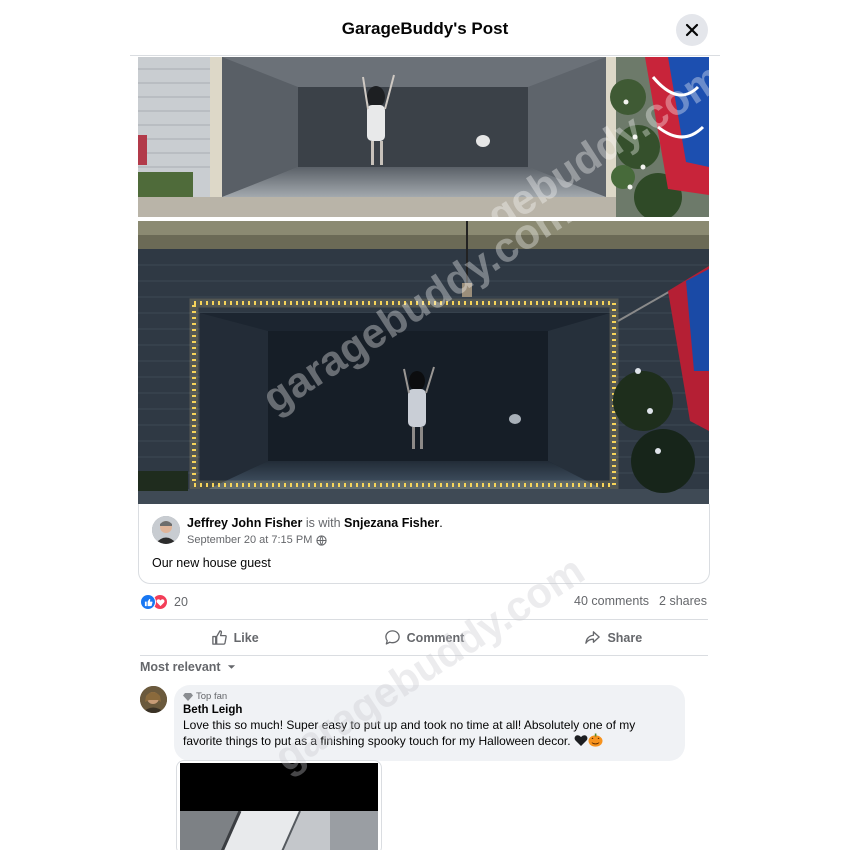 This screenshot has width=850, height=850. Describe the element at coordinates (425, 55) in the screenshot. I see `header-divider` at that location.